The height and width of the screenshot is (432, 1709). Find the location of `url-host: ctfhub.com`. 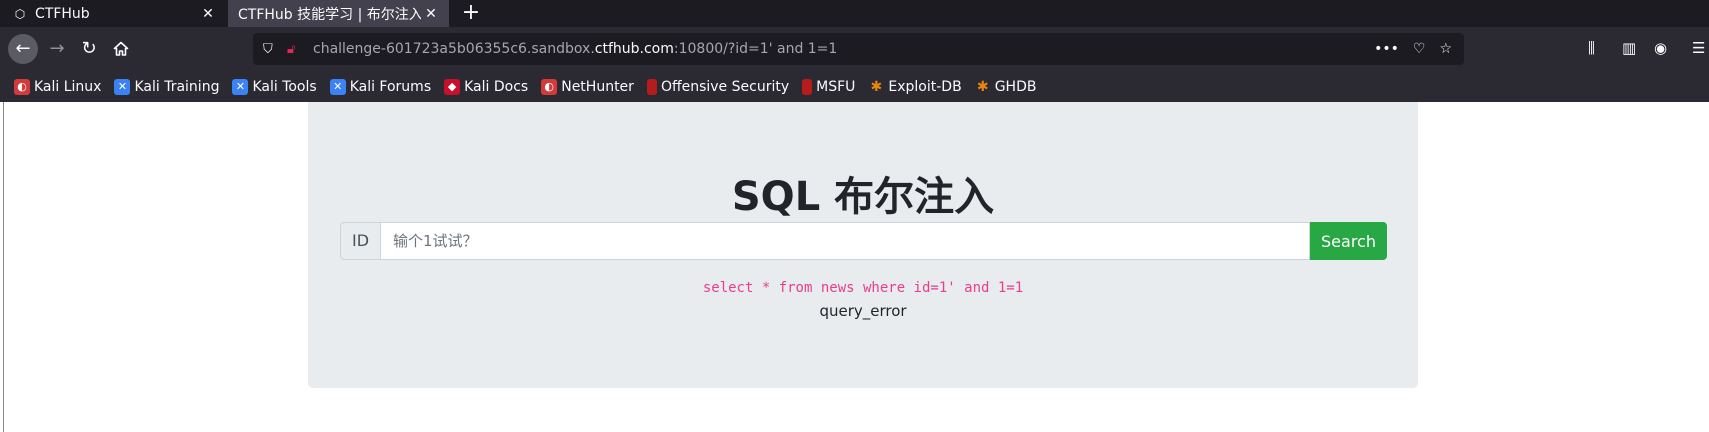

url-host: ctfhub.com is located at coordinates (634, 49).